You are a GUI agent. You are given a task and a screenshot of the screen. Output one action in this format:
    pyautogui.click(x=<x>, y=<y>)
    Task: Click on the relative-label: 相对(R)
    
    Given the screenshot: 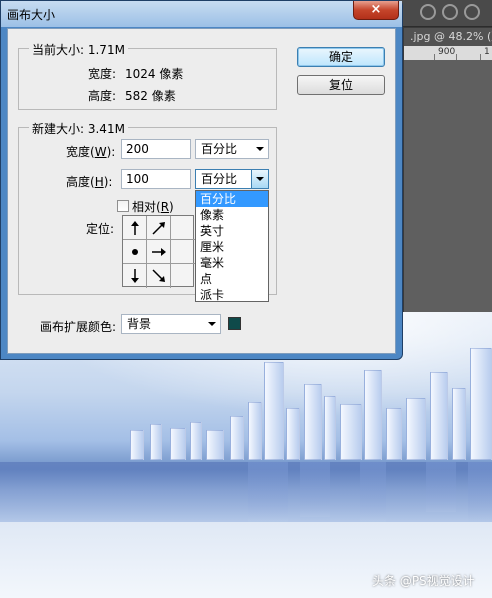 What is the action you would take?
    pyautogui.click(x=153, y=206)
    